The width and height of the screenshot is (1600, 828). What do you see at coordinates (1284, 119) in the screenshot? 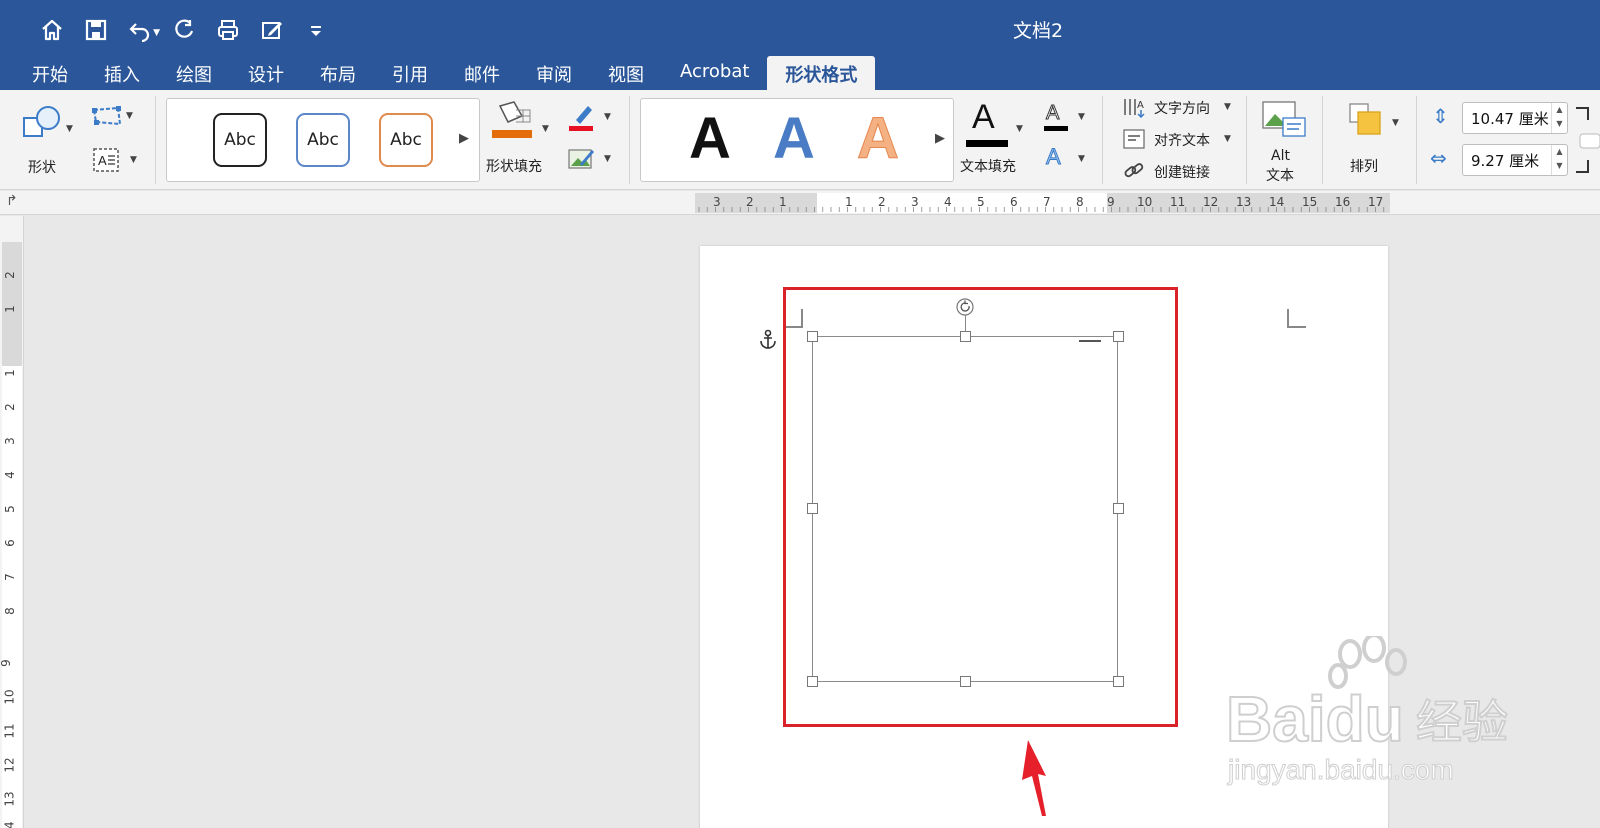
I see `alt-text-icon` at bounding box center [1284, 119].